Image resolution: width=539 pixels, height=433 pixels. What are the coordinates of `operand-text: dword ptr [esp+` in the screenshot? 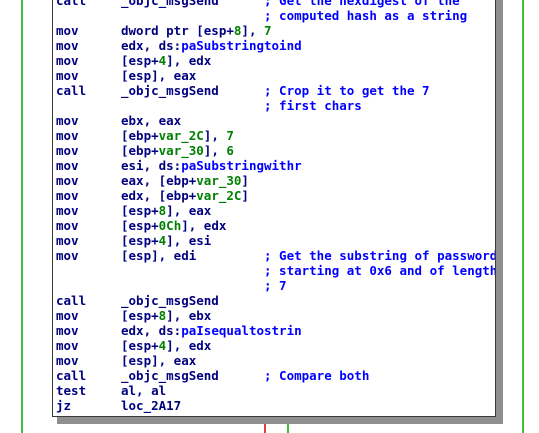 It's located at (177, 30).